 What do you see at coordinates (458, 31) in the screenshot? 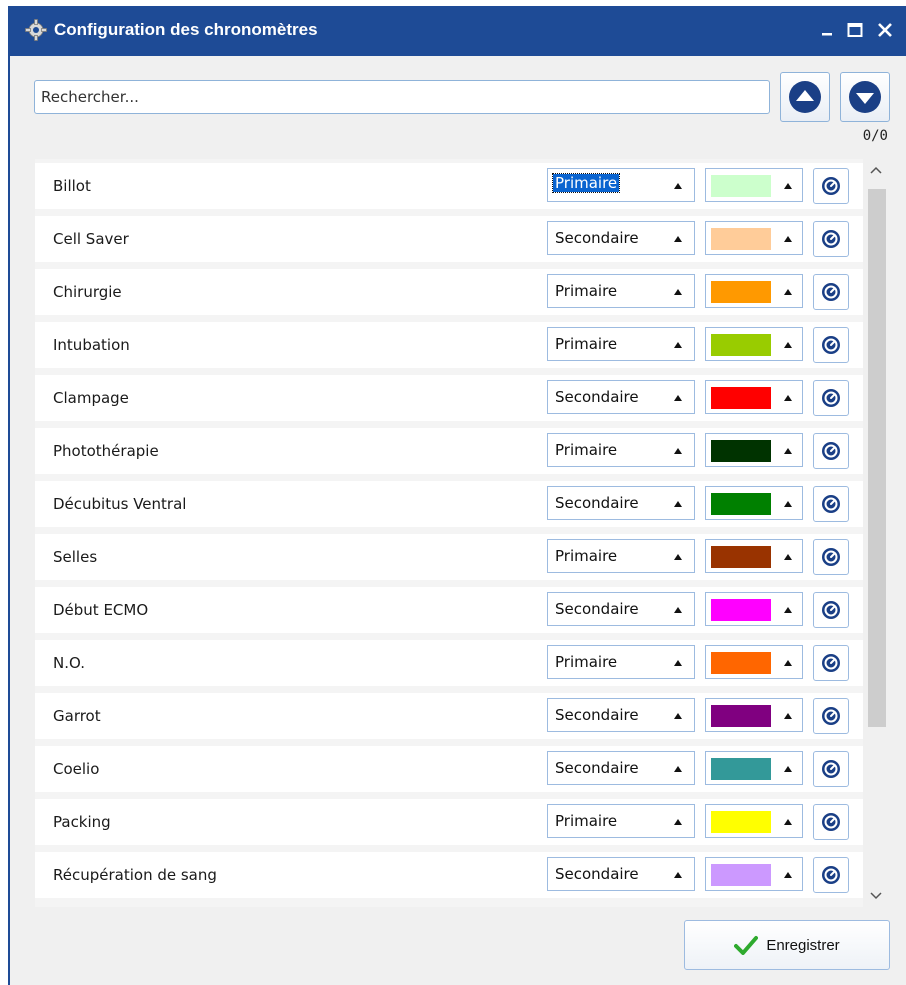
I see `title-bar: Configuration des chronomètres` at bounding box center [458, 31].